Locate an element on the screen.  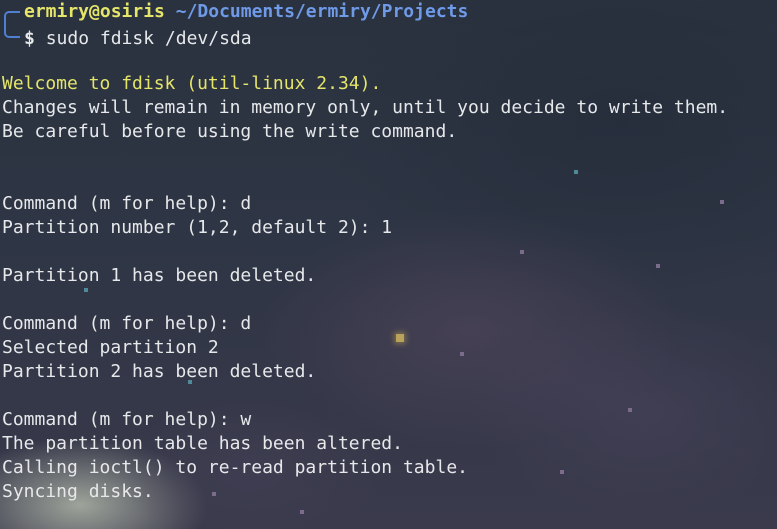
prompt-cwd: ~/Documents/ermiry/Projects is located at coordinates (322, 11).